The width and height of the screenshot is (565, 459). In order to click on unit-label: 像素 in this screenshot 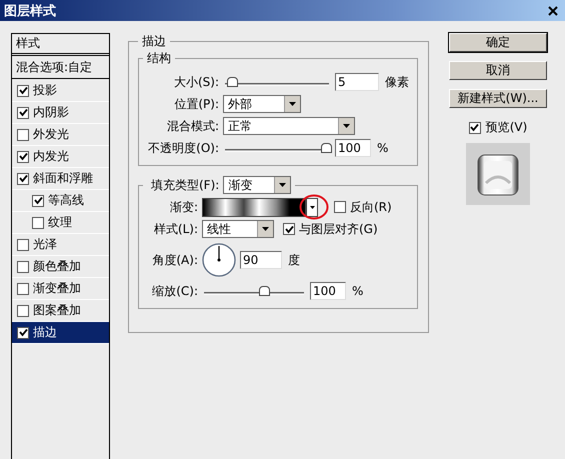, I will do `click(397, 82)`.